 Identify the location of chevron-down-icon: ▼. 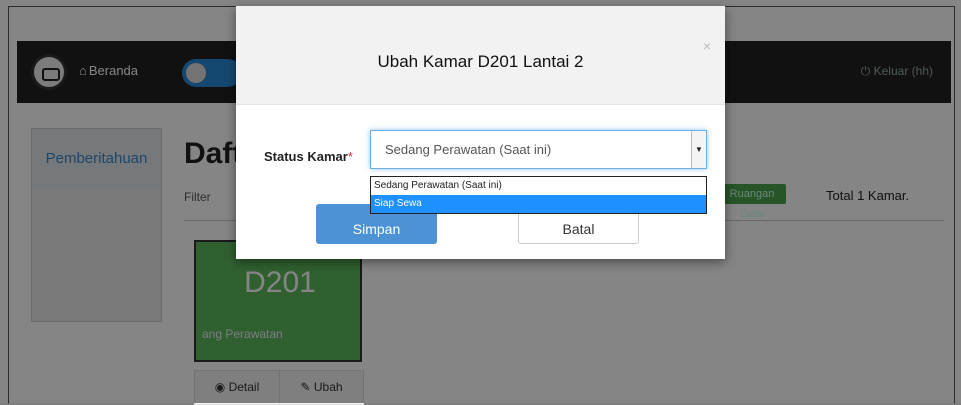
(698, 149).